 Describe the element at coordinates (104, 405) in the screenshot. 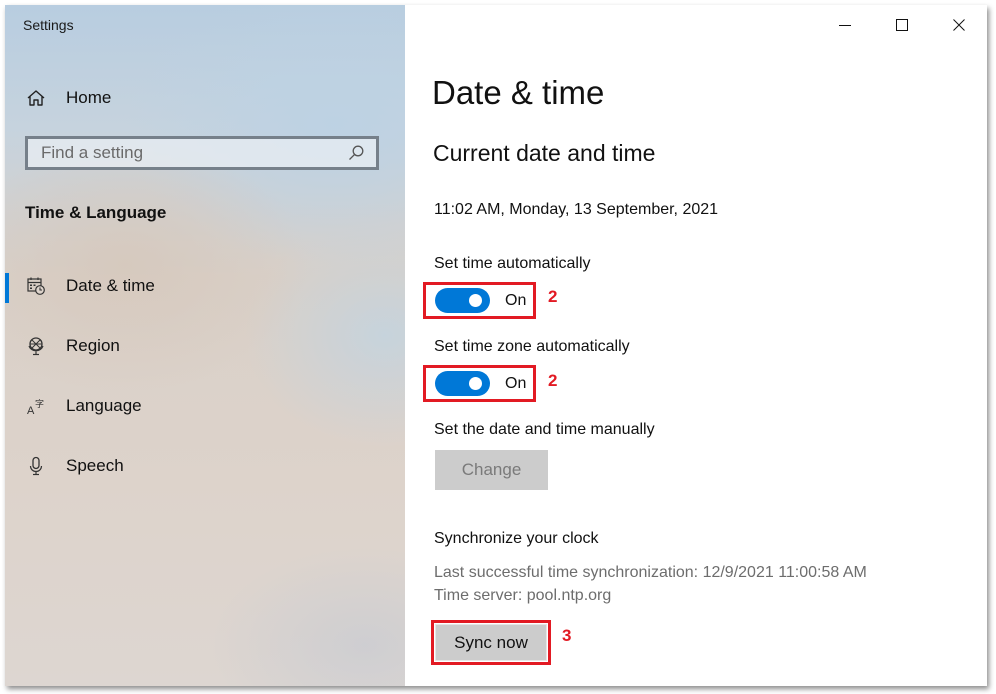

I see `sidebar-item-label: Language` at that location.